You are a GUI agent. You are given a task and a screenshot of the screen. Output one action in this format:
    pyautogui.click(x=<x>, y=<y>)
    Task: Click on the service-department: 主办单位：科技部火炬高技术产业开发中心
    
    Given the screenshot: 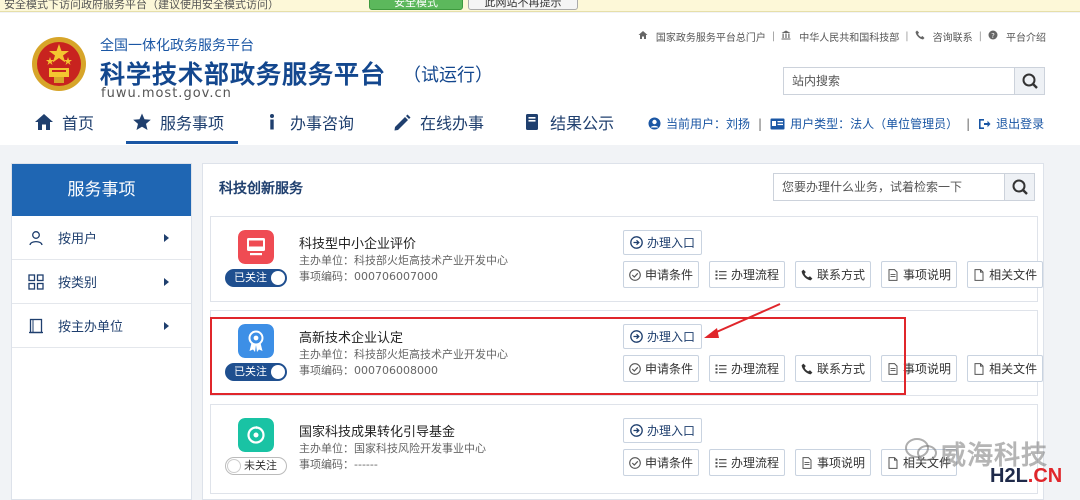 What is the action you would take?
    pyautogui.click(x=403, y=260)
    